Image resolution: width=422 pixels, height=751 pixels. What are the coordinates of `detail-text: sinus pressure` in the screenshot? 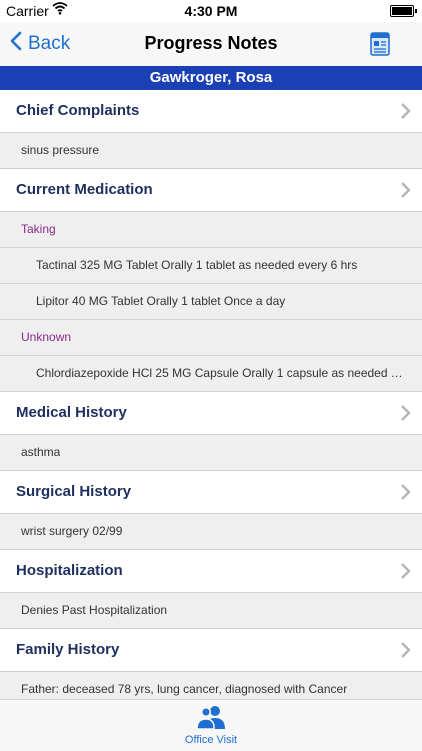 It's located at (60, 150).